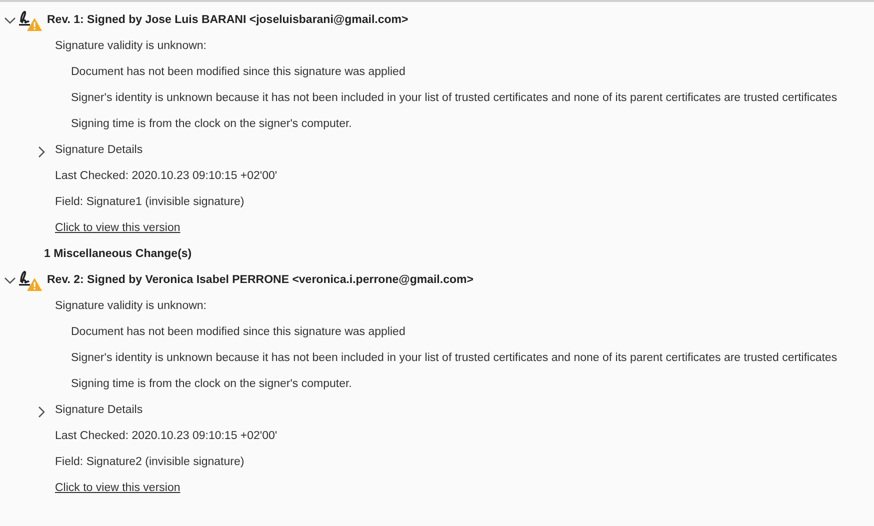  Describe the element at coordinates (149, 462) in the screenshot. I see `field-text: Field: Signature2 (invisible signature)` at that location.